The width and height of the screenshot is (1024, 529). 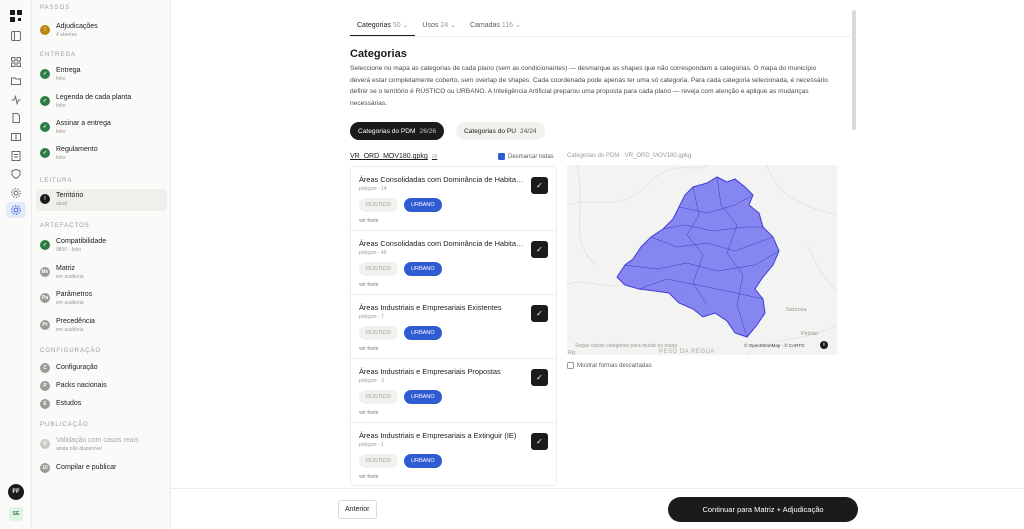 What do you see at coordinates (68, 70) in the screenshot?
I see `step-title: Entrega` at bounding box center [68, 70].